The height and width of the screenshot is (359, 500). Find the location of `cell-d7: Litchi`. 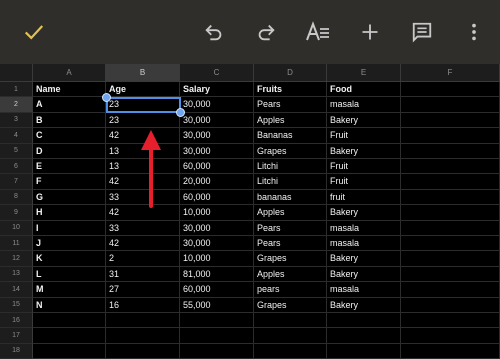

cell-d7: Litchi is located at coordinates (290, 182).